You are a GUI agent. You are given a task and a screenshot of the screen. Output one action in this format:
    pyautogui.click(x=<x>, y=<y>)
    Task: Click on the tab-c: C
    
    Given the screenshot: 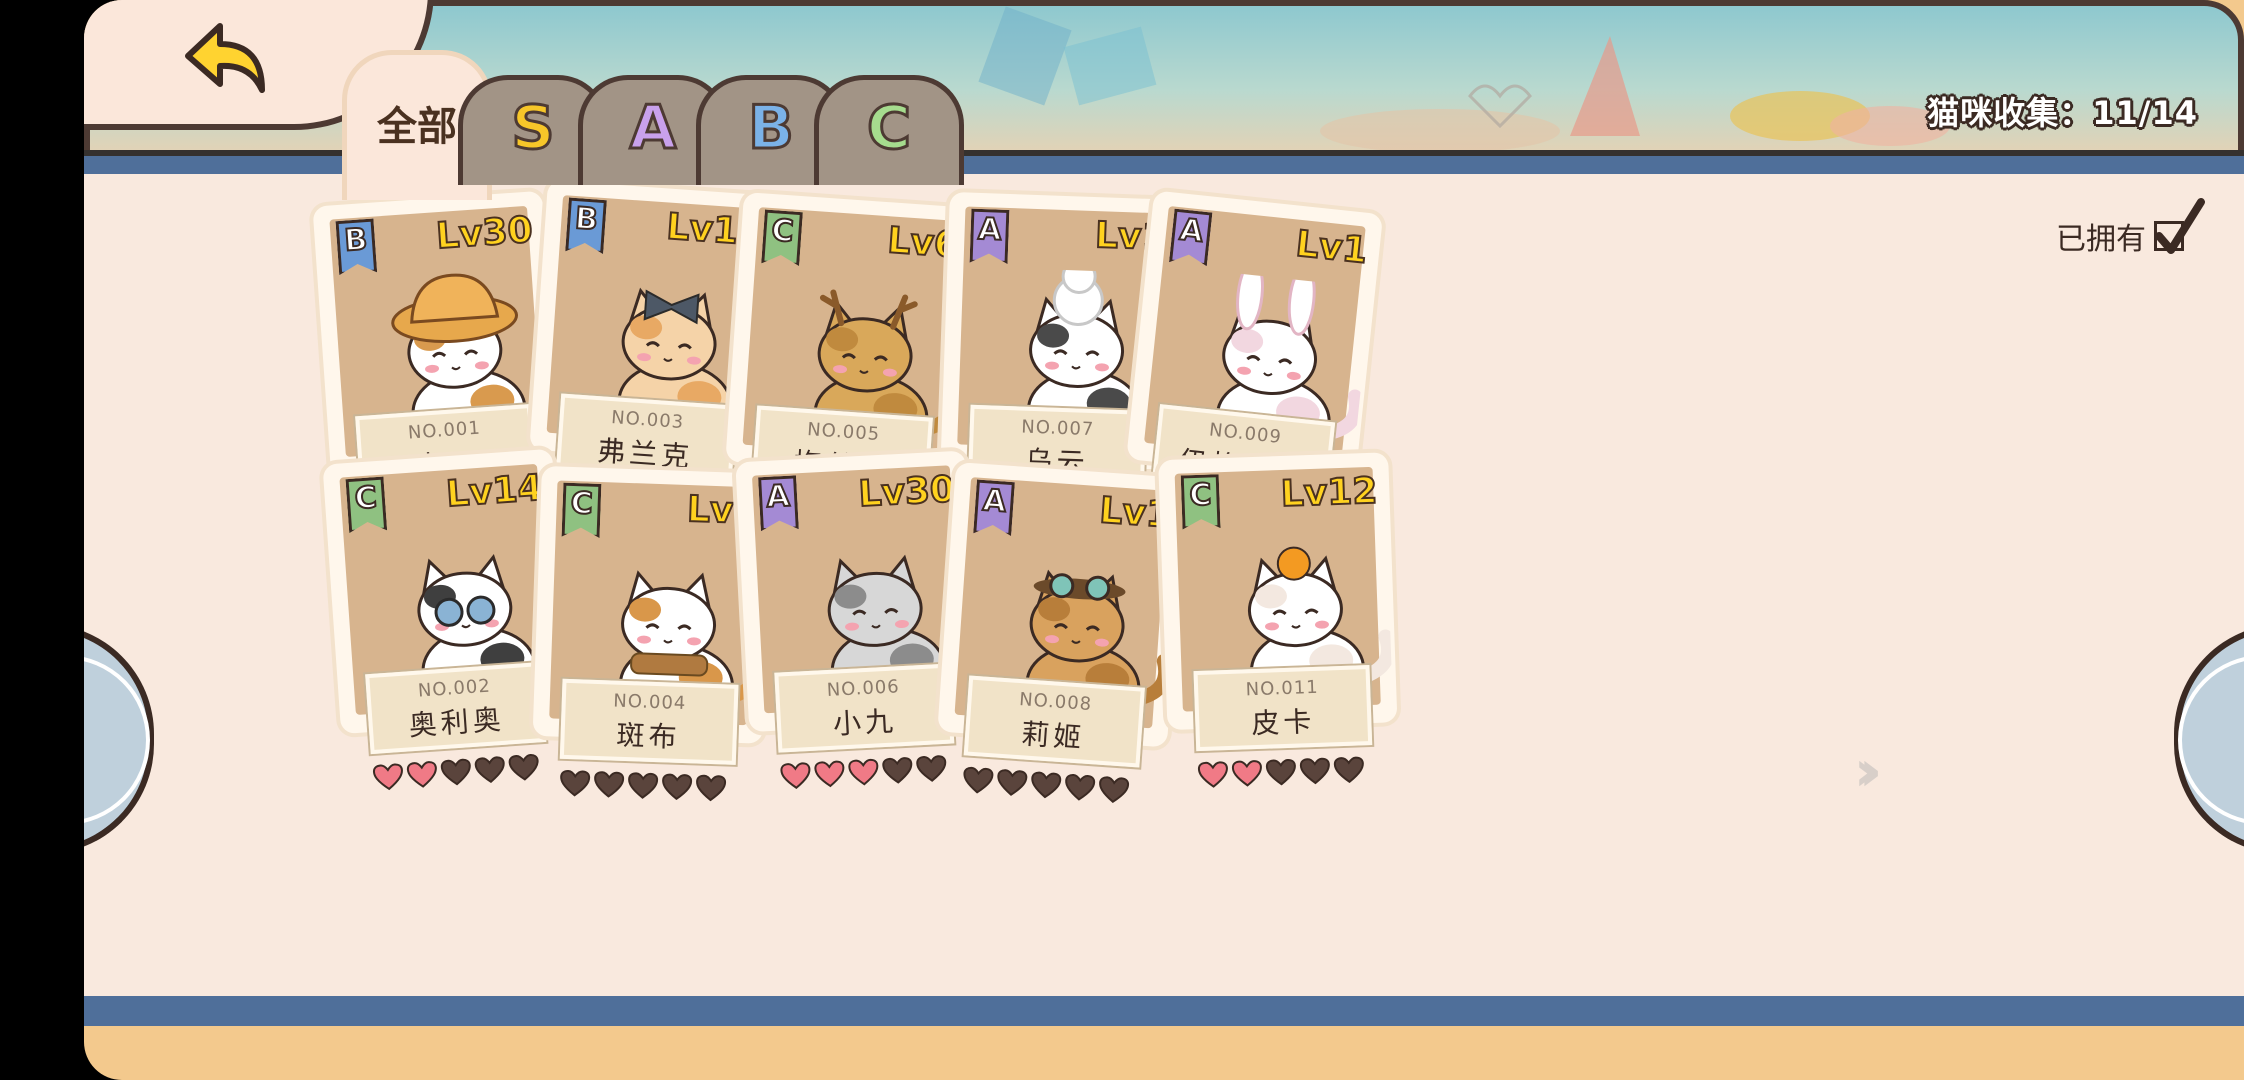 What is the action you would take?
    pyautogui.click(x=889, y=130)
    